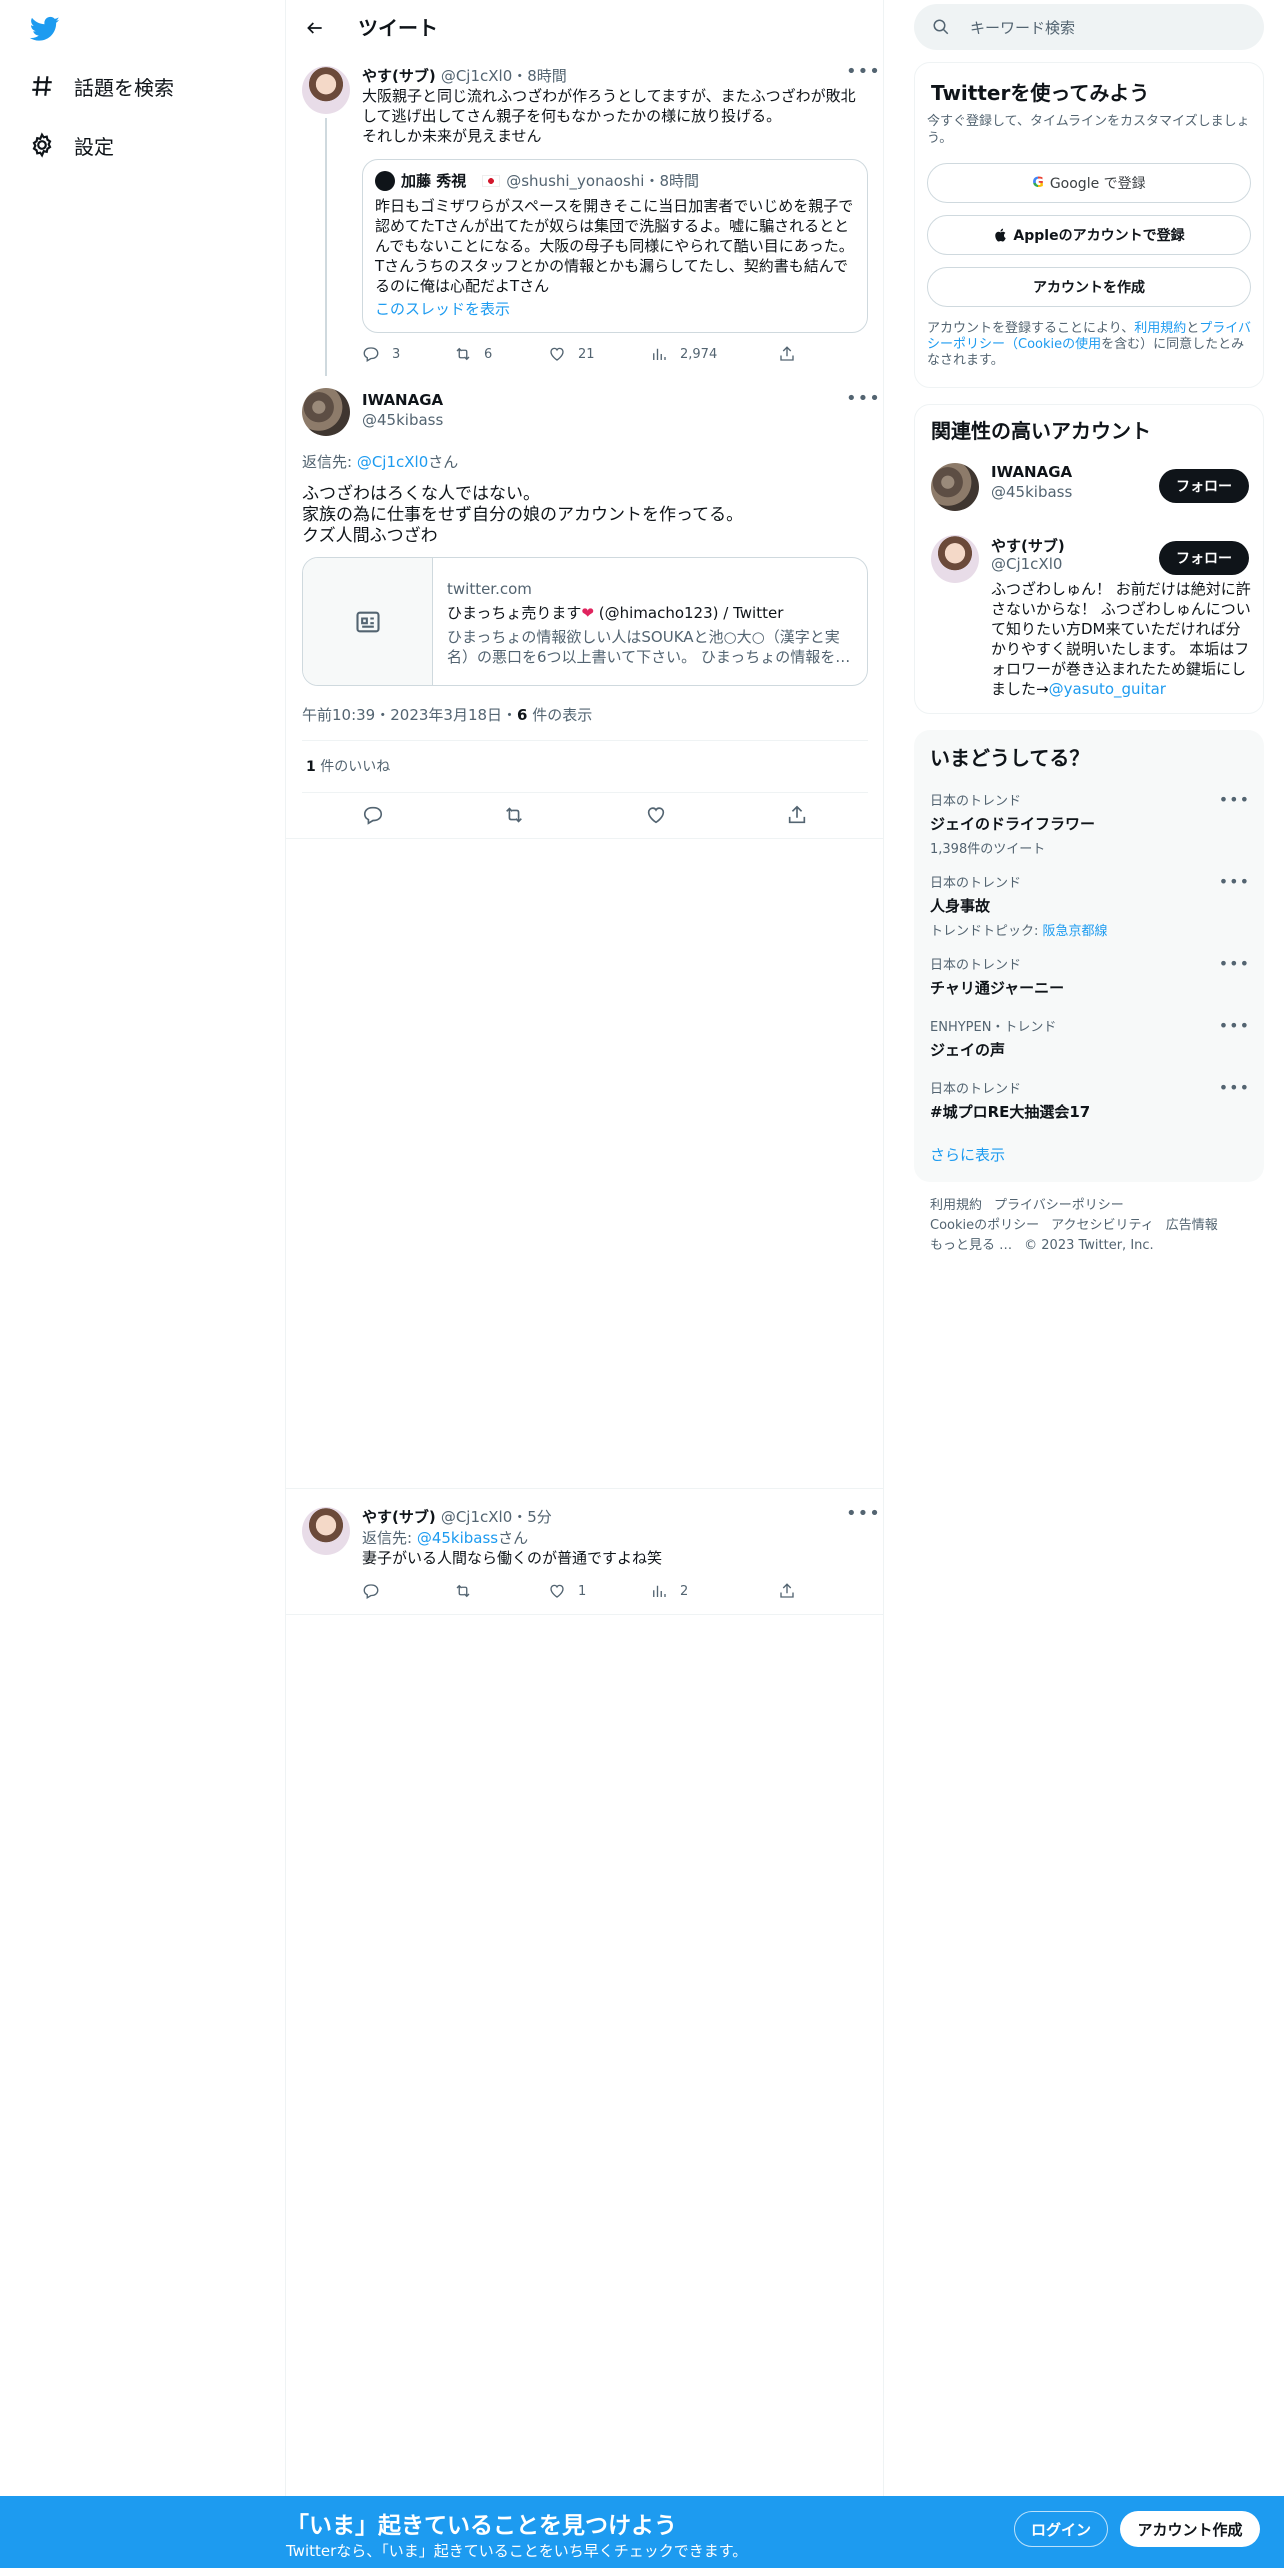  What do you see at coordinates (71, 145) in the screenshot?
I see `nav-settings: 設定` at bounding box center [71, 145].